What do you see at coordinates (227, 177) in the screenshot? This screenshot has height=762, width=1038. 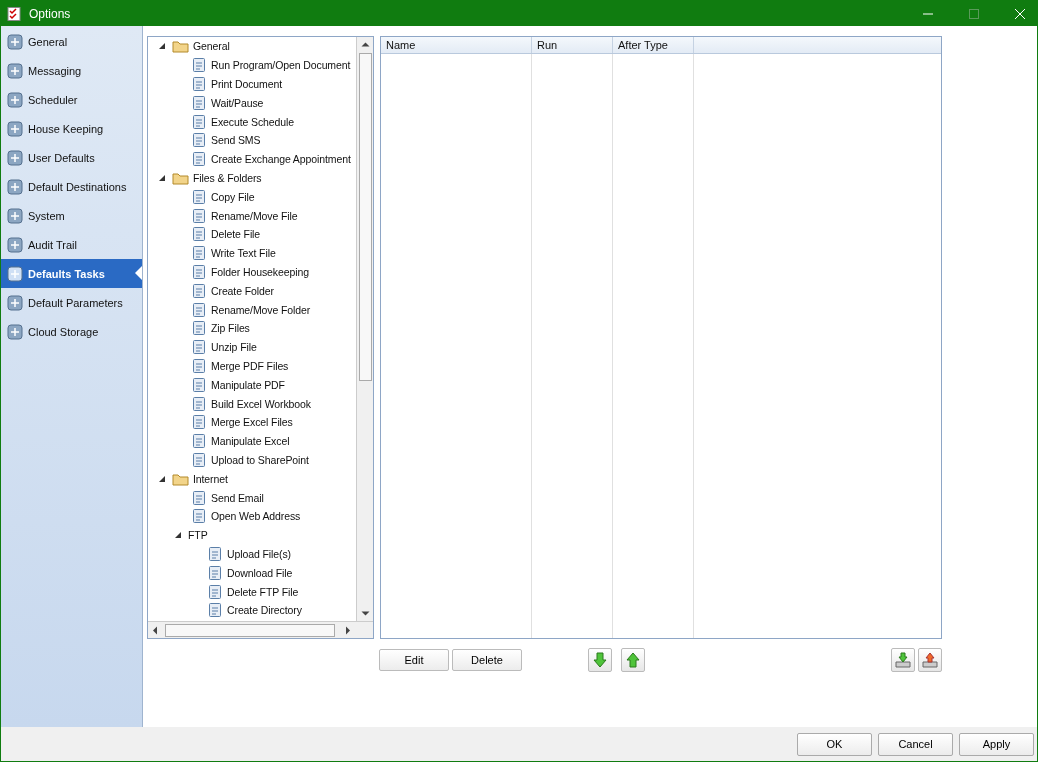 I see `tree-item: Files & Folders` at bounding box center [227, 177].